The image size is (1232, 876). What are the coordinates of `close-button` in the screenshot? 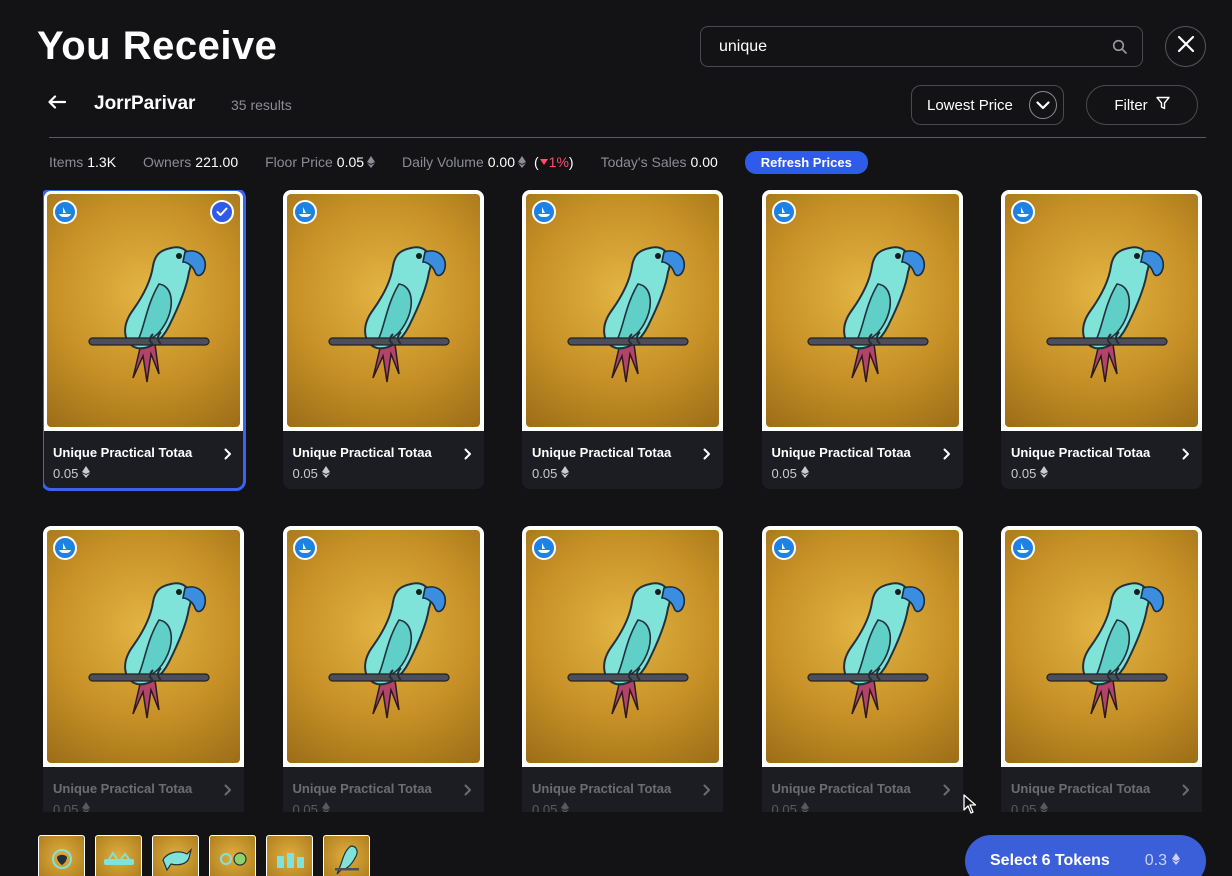 It's located at (1185, 46).